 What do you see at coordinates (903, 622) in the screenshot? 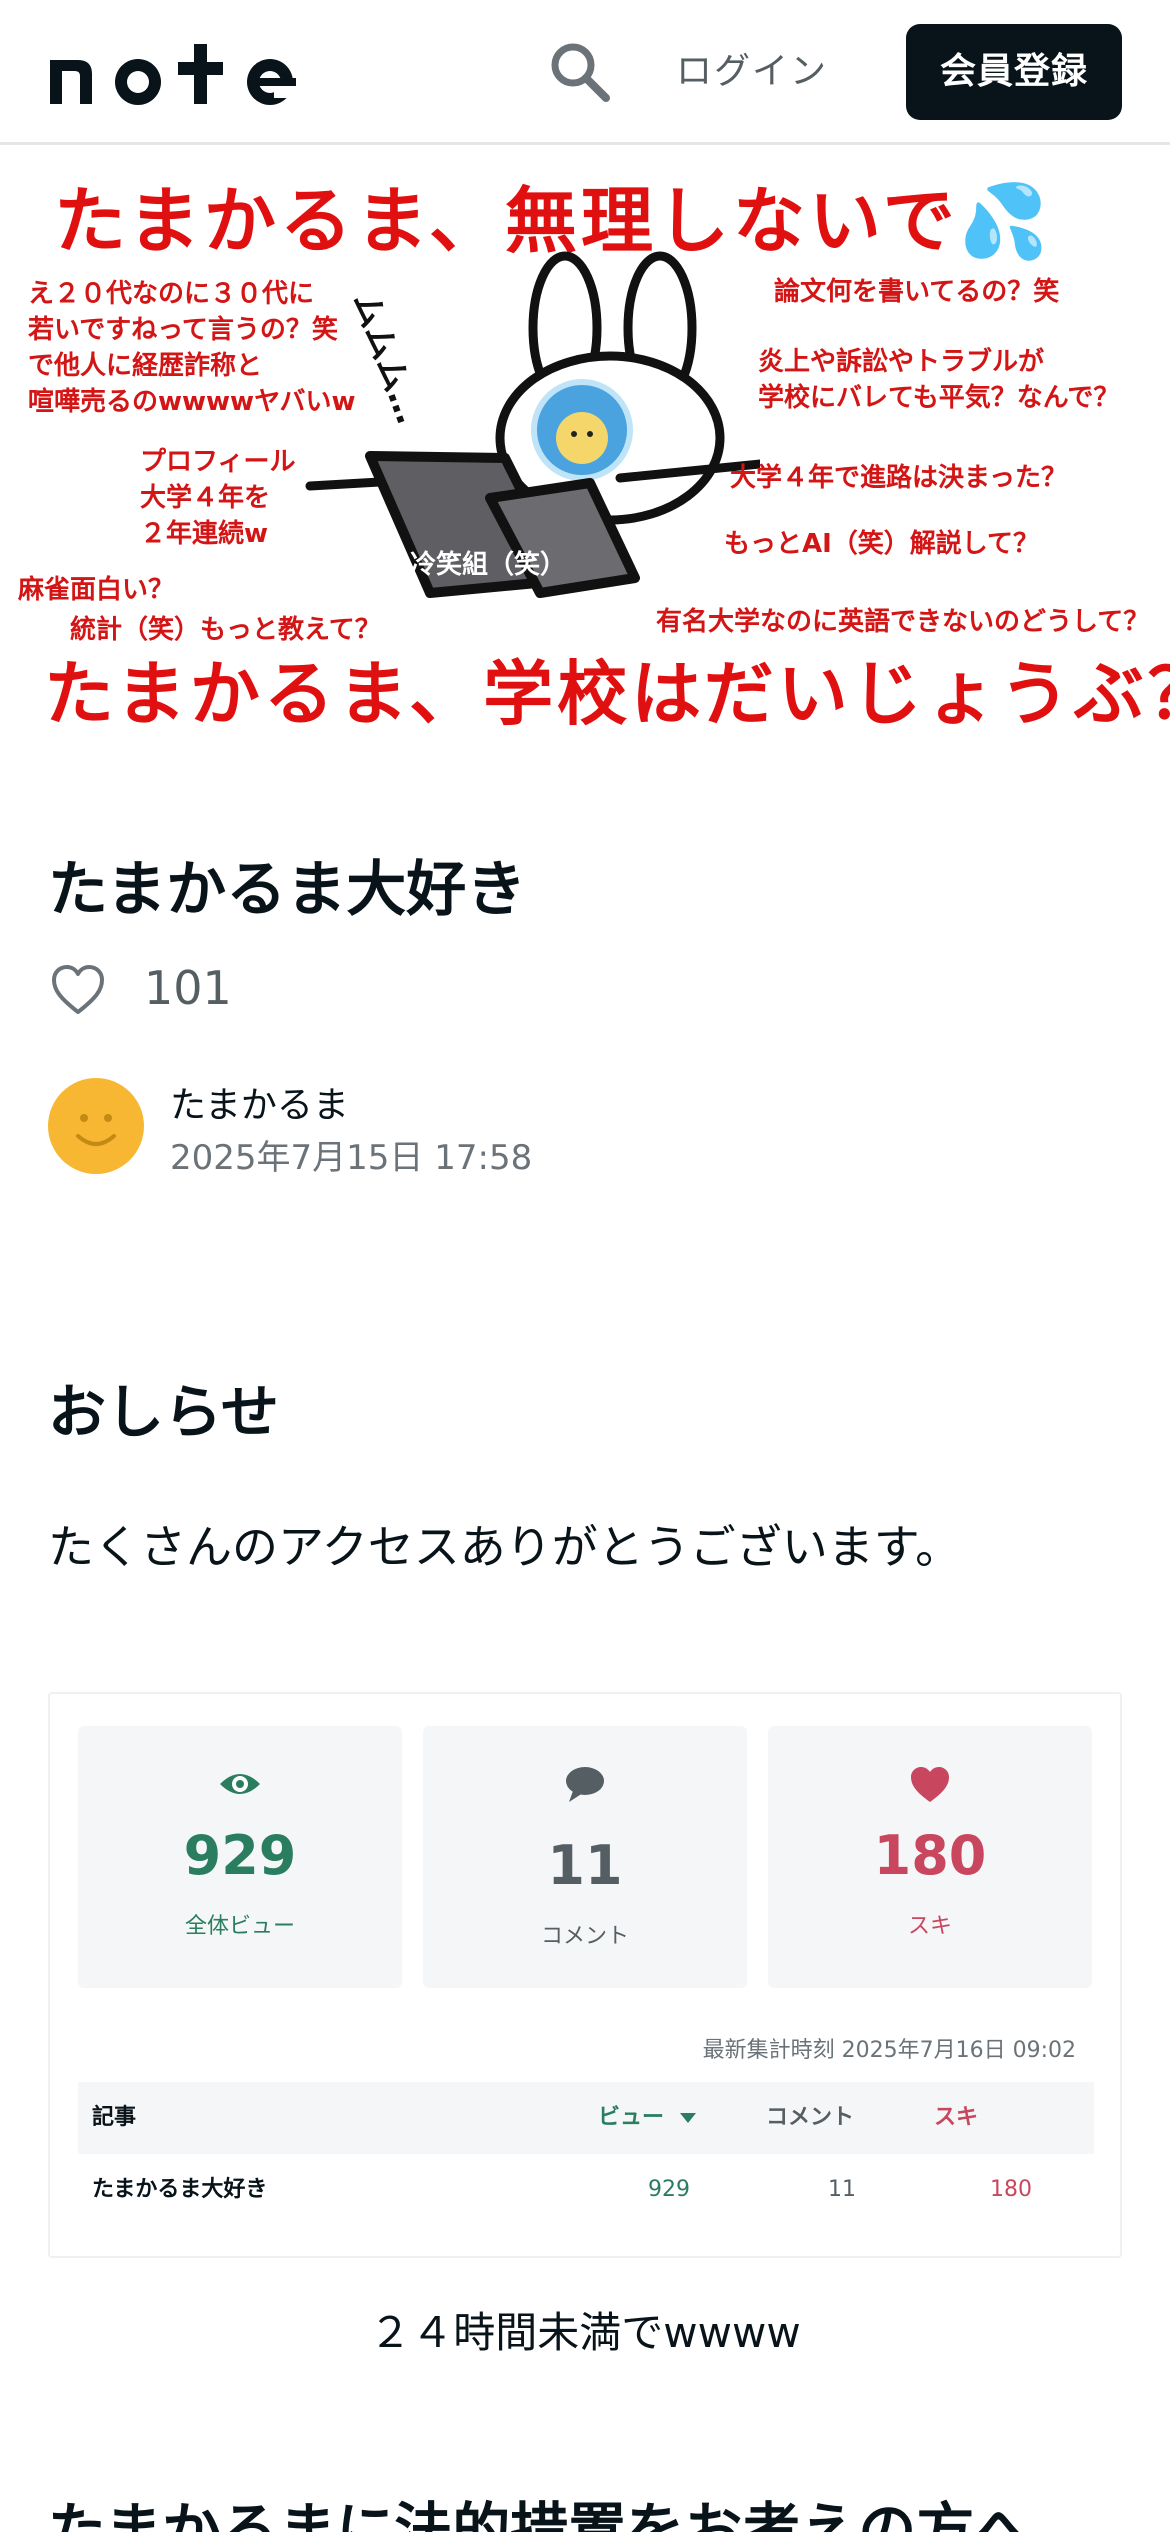
I see `hero-question: 有名大学なのに英語できないのどうして？` at bounding box center [903, 622].